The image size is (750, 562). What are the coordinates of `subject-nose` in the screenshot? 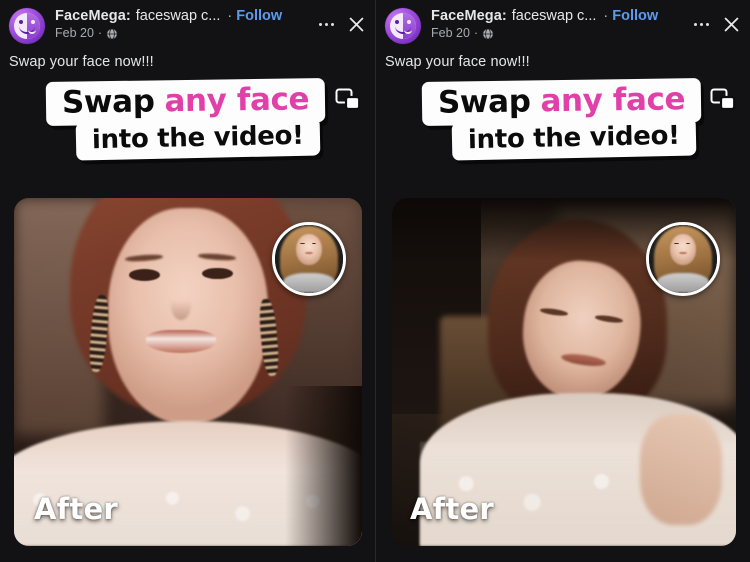 It's located at (181, 304).